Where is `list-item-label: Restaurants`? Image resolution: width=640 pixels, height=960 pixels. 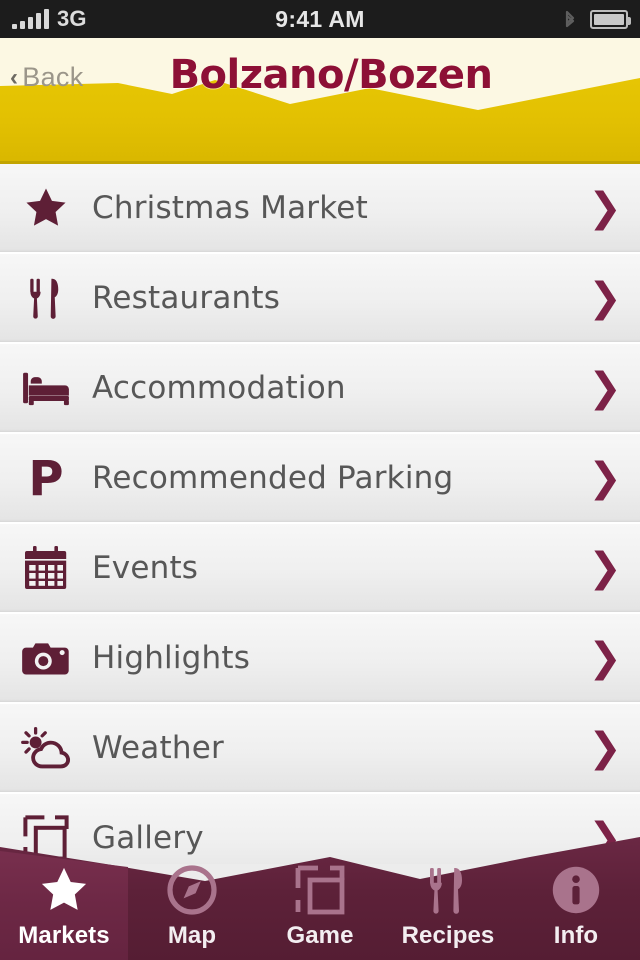 list-item-label: Restaurants is located at coordinates (186, 298).